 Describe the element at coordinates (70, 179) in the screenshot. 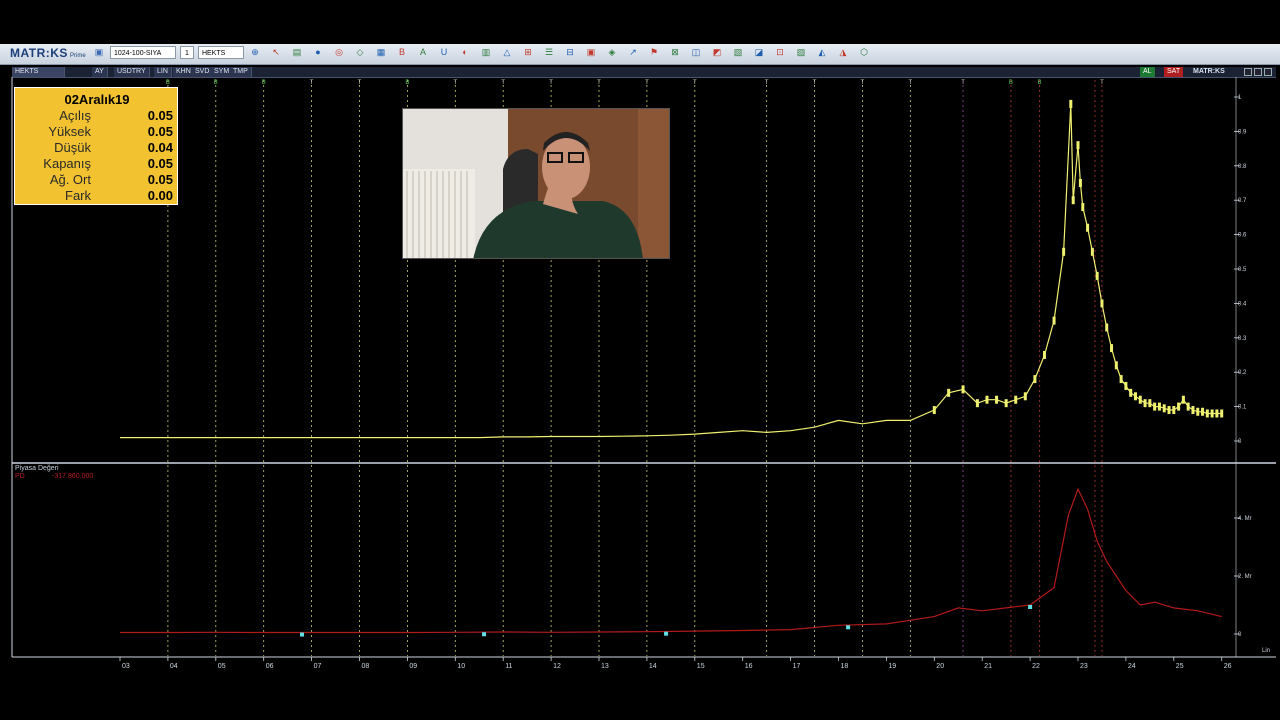

I see `info-label-wavg: Ağ. Ort` at that location.